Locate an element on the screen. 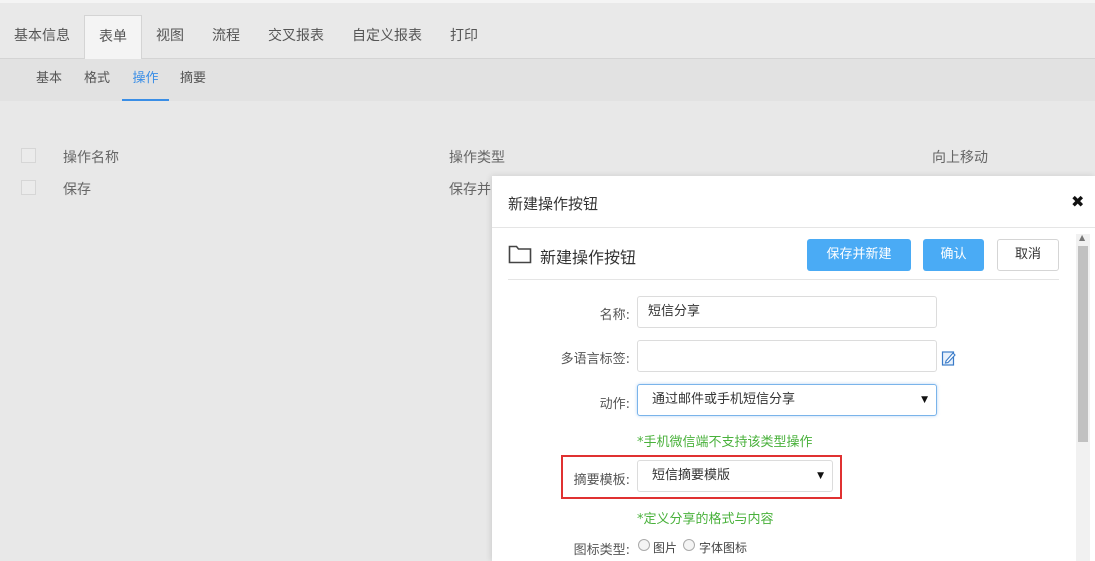  tab-custom-report: 自定义报表 is located at coordinates (387, 38).